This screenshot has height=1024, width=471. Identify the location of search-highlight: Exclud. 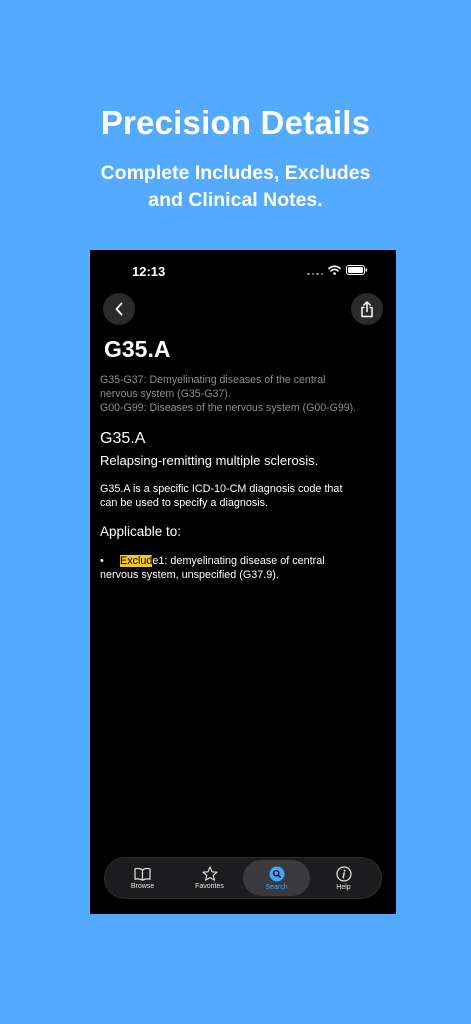
(136, 561).